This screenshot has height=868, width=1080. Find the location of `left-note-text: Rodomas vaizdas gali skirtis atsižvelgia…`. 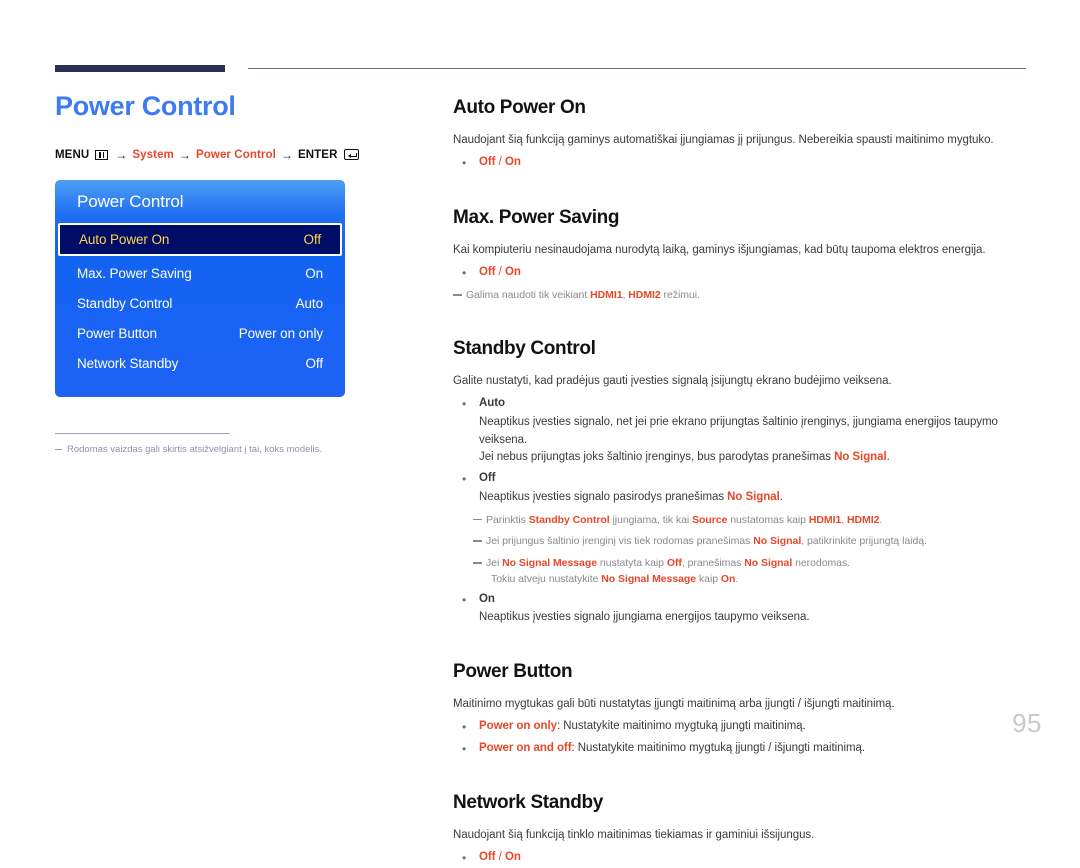

left-note-text: Rodomas vaizdas gali skirtis atsižvelgia… is located at coordinates (195, 449).